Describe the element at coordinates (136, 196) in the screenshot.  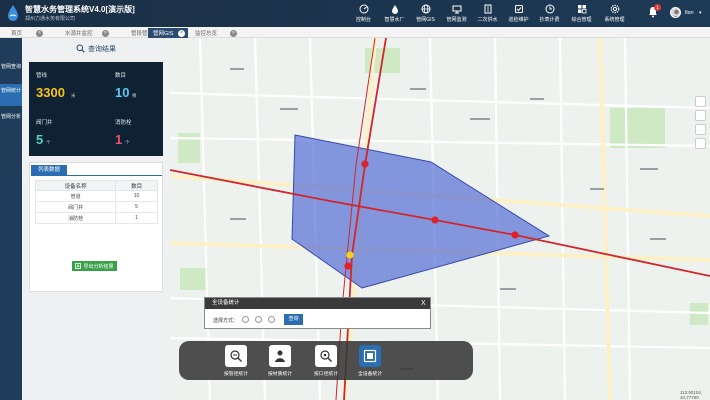
I see `table-cell: 10` at that location.